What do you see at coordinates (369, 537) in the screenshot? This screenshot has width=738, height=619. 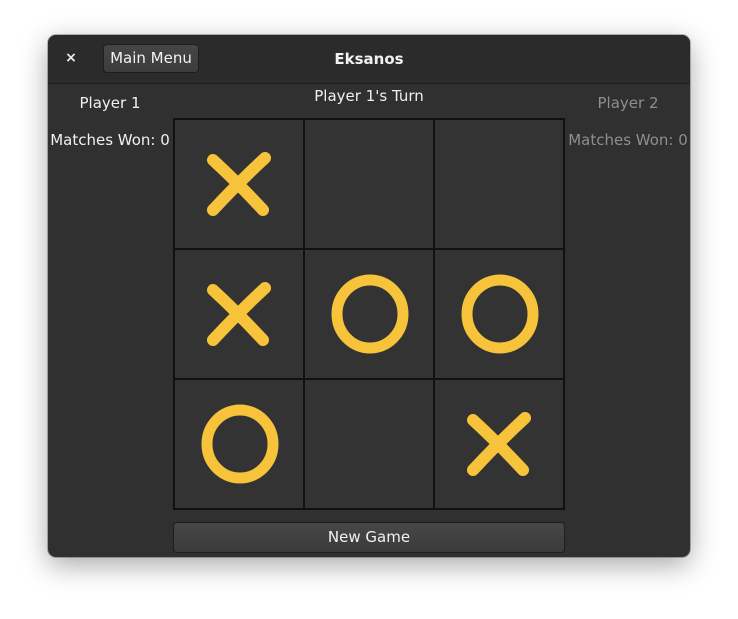 I see `new-game-button: New Game` at bounding box center [369, 537].